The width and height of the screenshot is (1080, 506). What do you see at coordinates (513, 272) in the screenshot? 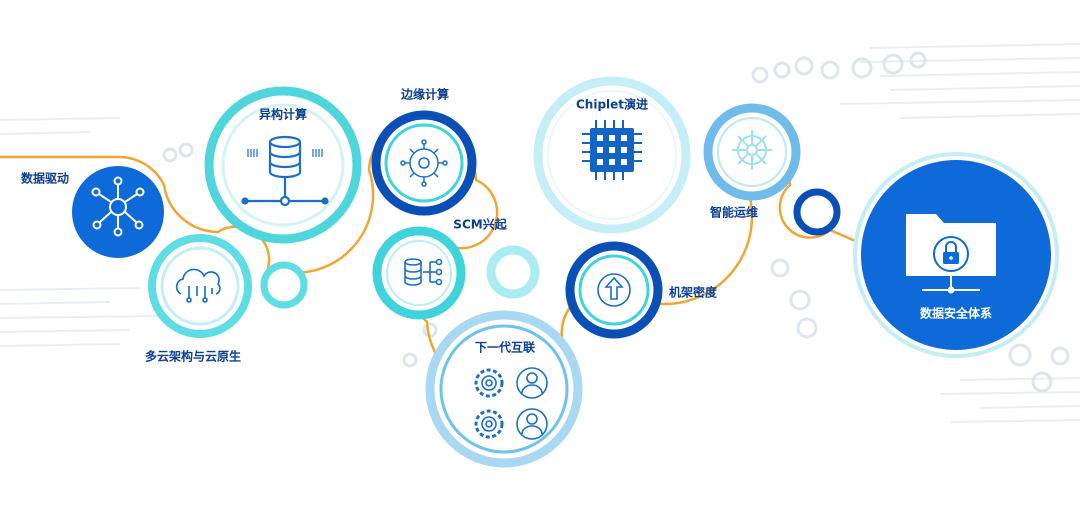
I see `small-ring-middle` at bounding box center [513, 272].